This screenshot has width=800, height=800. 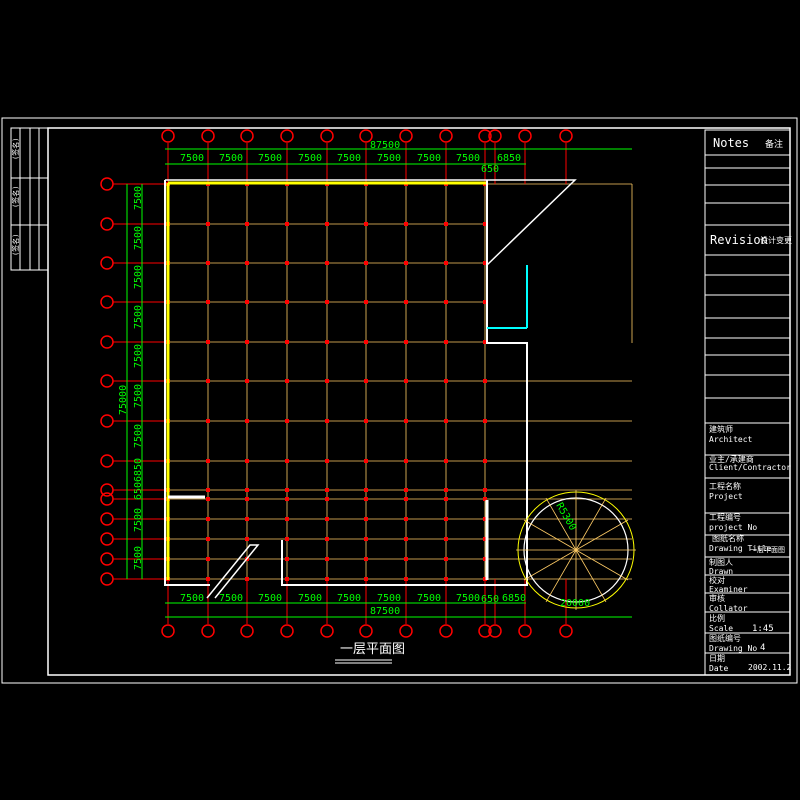 I want to click on dim-top-span: 6850, so click(x=509, y=158).